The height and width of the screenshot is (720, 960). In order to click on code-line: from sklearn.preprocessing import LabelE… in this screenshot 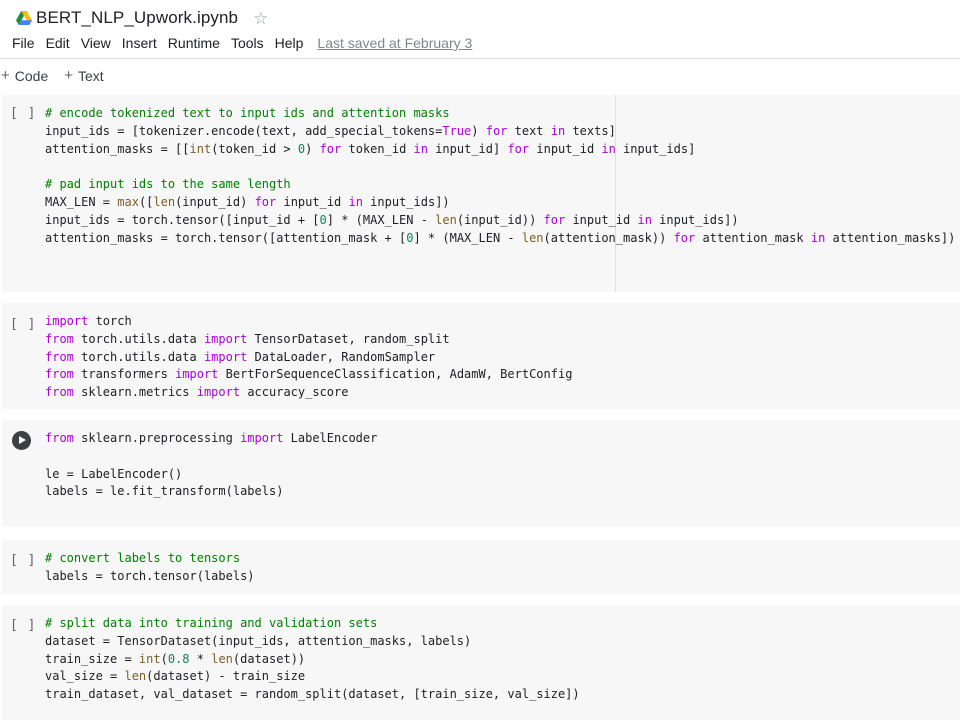, I will do `click(211, 438)`.